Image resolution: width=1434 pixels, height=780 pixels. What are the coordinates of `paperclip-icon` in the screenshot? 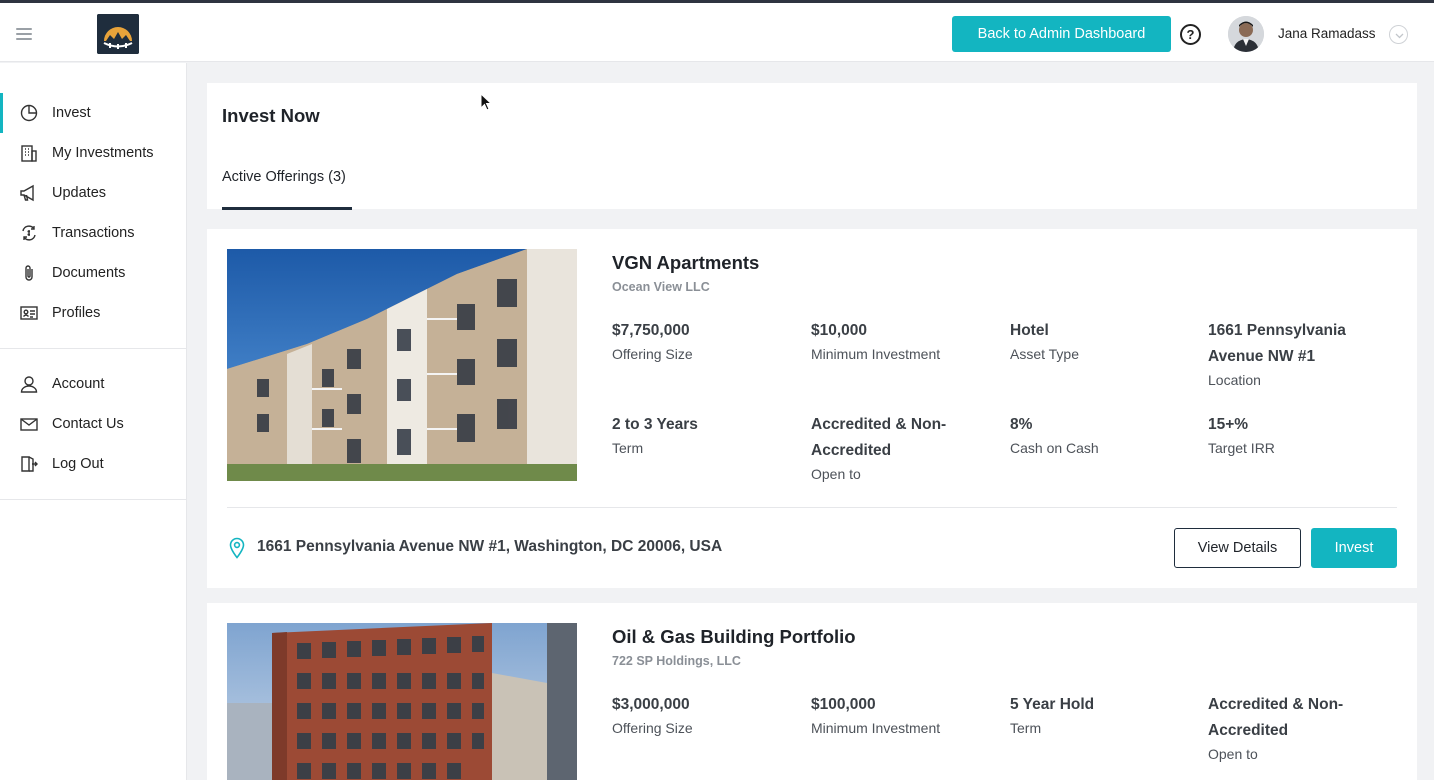 It's located at (29, 273).